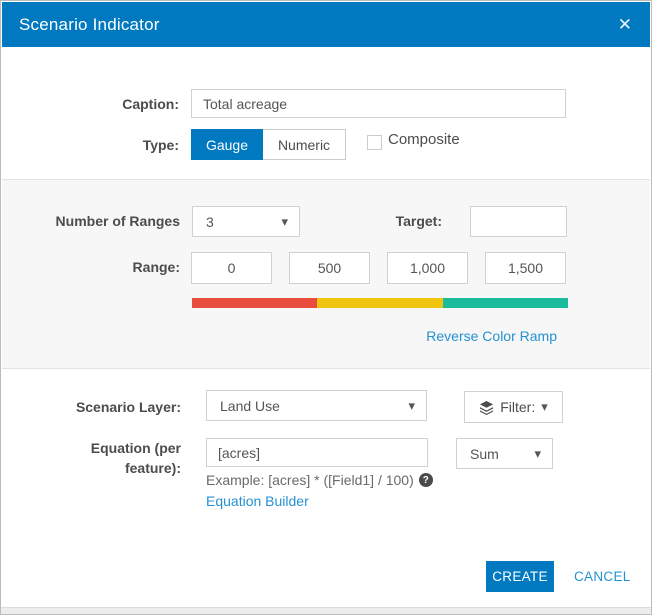  Describe the element at coordinates (602, 576) in the screenshot. I see `cancel-button: CANCEL` at that location.